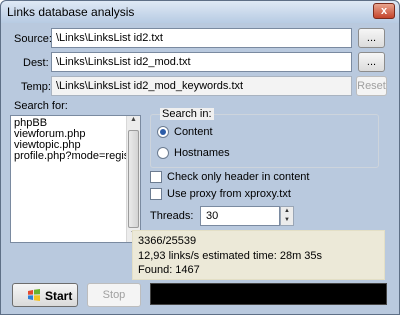 The image size is (400, 315). Describe the element at coordinates (133, 122) in the screenshot. I see `scroll-up-icon: ▲` at that location.